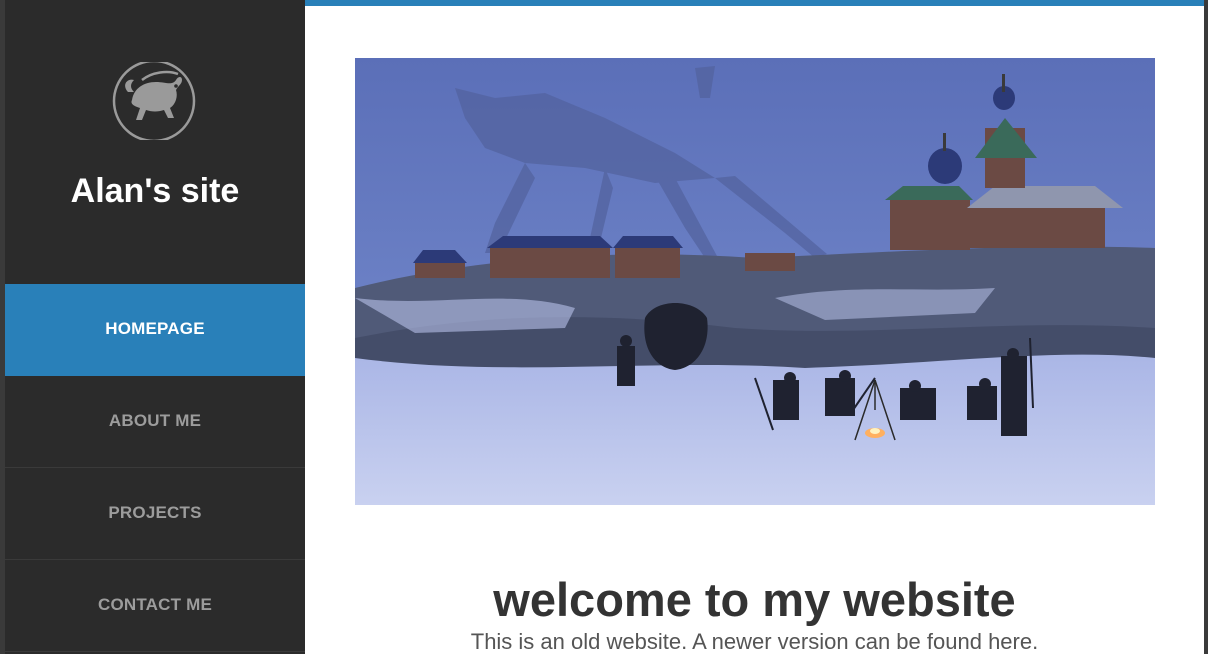 The image size is (1208, 654). What do you see at coordinates (754, 3) in the screenshot?
I see `accent-top-bar` at bounding box center [754, 3].